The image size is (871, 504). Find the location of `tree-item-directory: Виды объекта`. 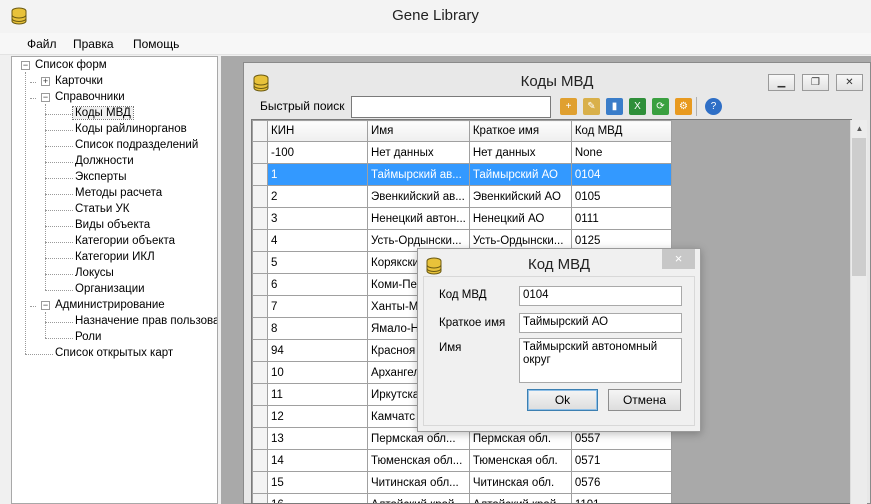

tree-item-directory: Виды объекта is located at coordinates (112, 225).